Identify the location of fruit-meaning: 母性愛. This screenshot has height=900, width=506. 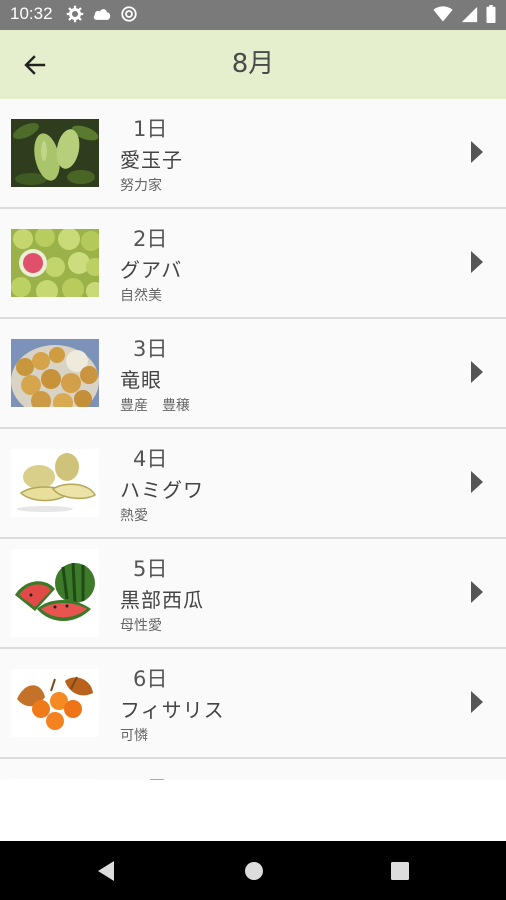
(141, 626).